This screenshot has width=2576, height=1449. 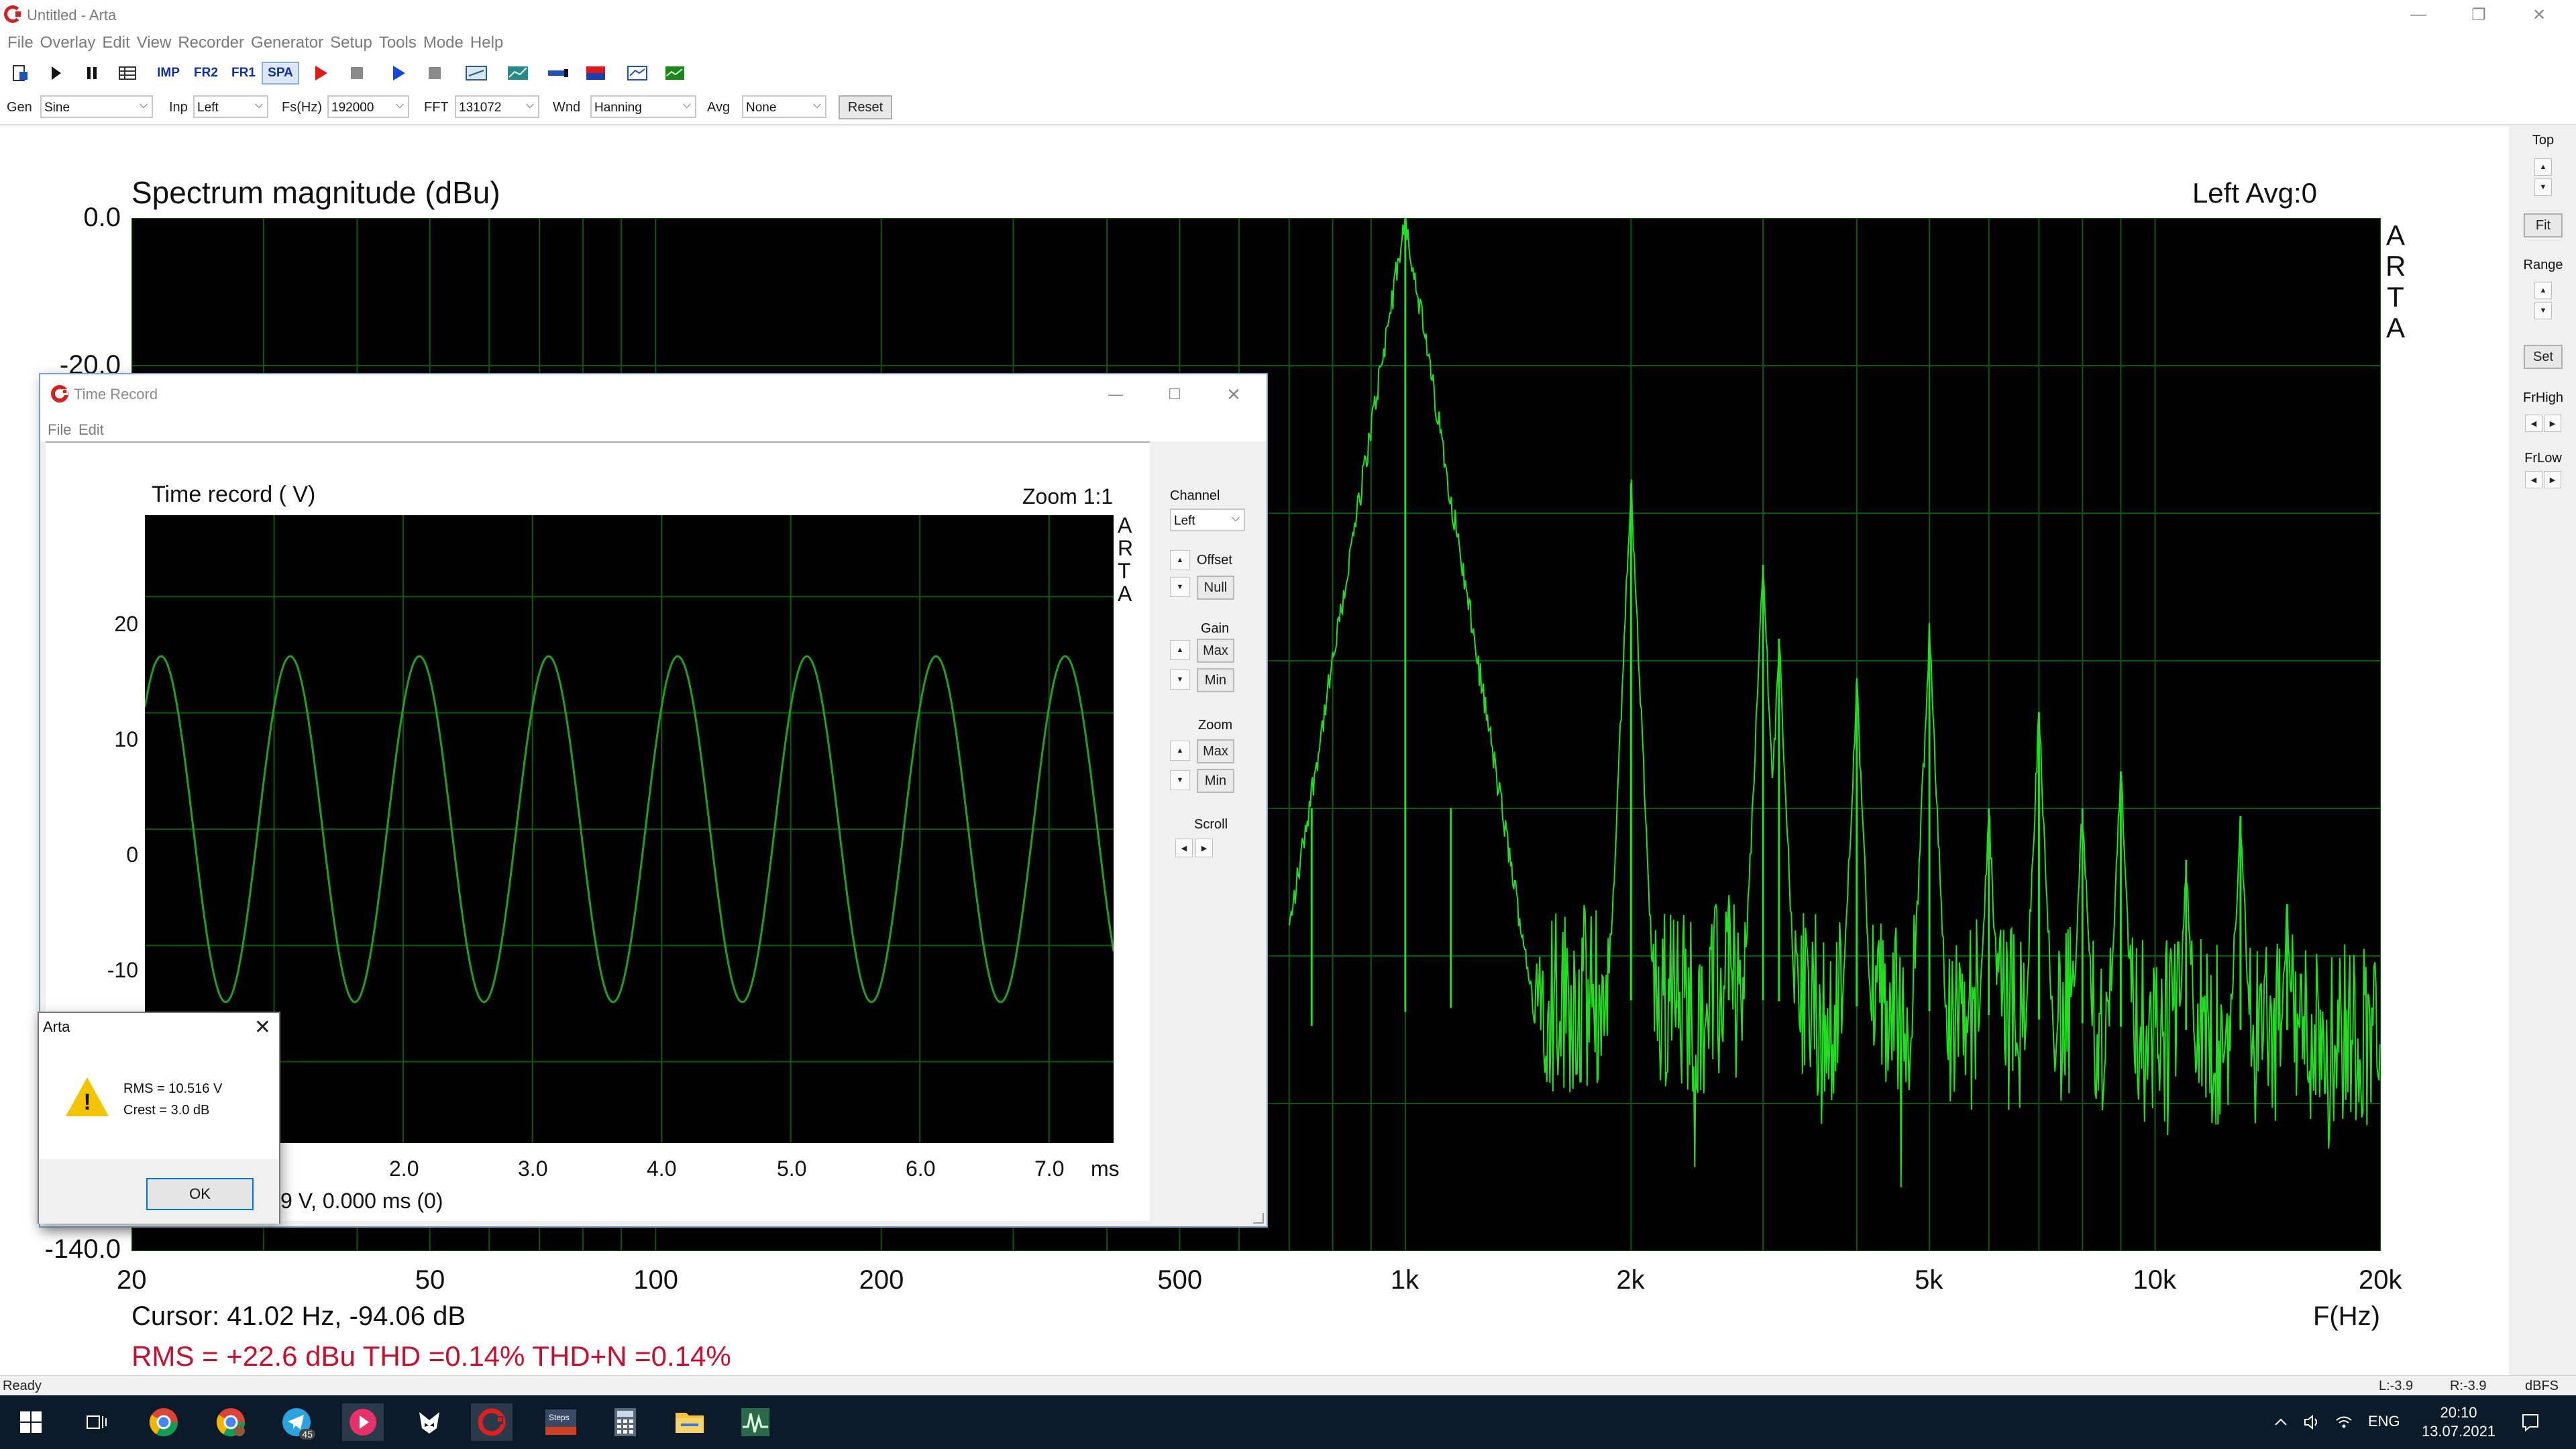 What do you see at coordinates (1184, 848) in the screenshot?
I see `scroll-left-button: ◀` at bounding box center [1184, 848].